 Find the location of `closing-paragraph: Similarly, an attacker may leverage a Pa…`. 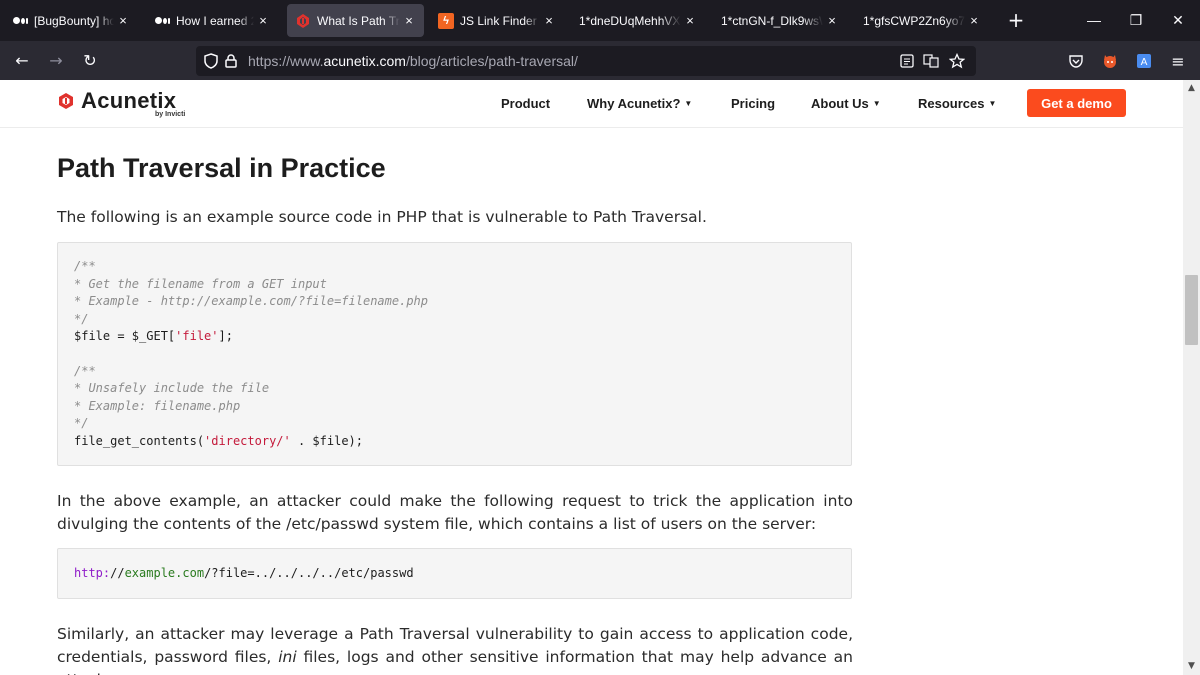

closing-paragraph: Similarly, an attacker may leverage a Pa… is located at coordinates (455, 650).